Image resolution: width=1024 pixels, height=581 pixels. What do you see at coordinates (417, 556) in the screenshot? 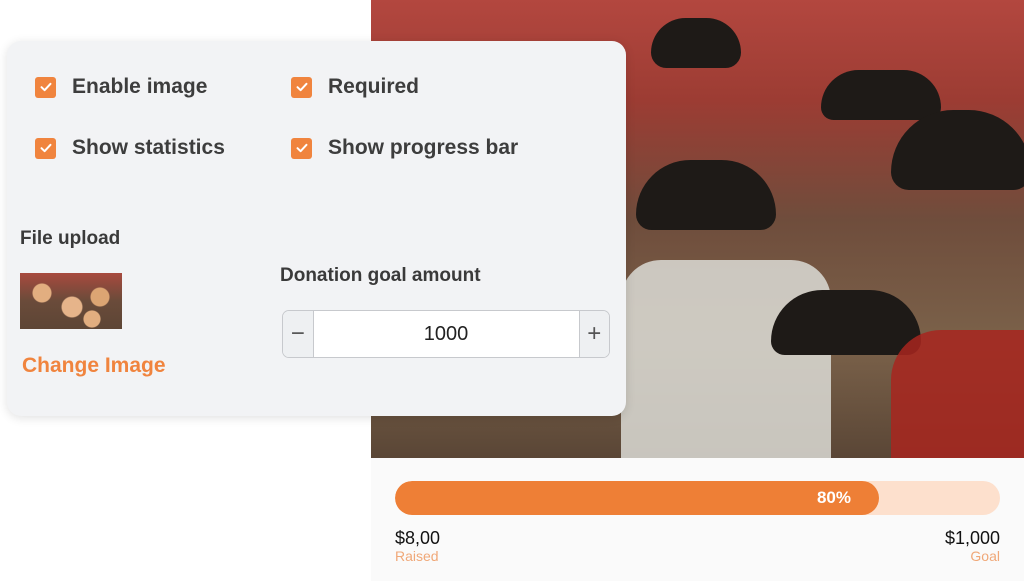
I see `raised-label: Raised` at bounding box center [417, 556].